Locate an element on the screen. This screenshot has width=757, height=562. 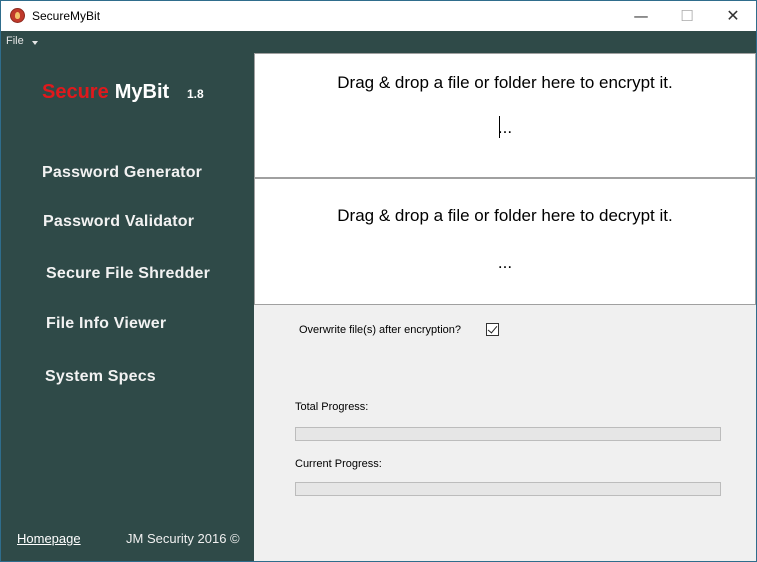
menu-file: File is located at coordinates (15, 41).